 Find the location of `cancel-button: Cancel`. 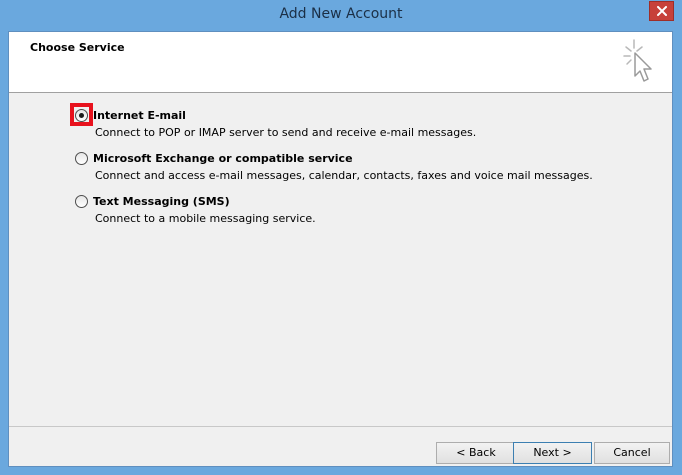

cancel-button: Cancel is located at coordinates (632, 453).